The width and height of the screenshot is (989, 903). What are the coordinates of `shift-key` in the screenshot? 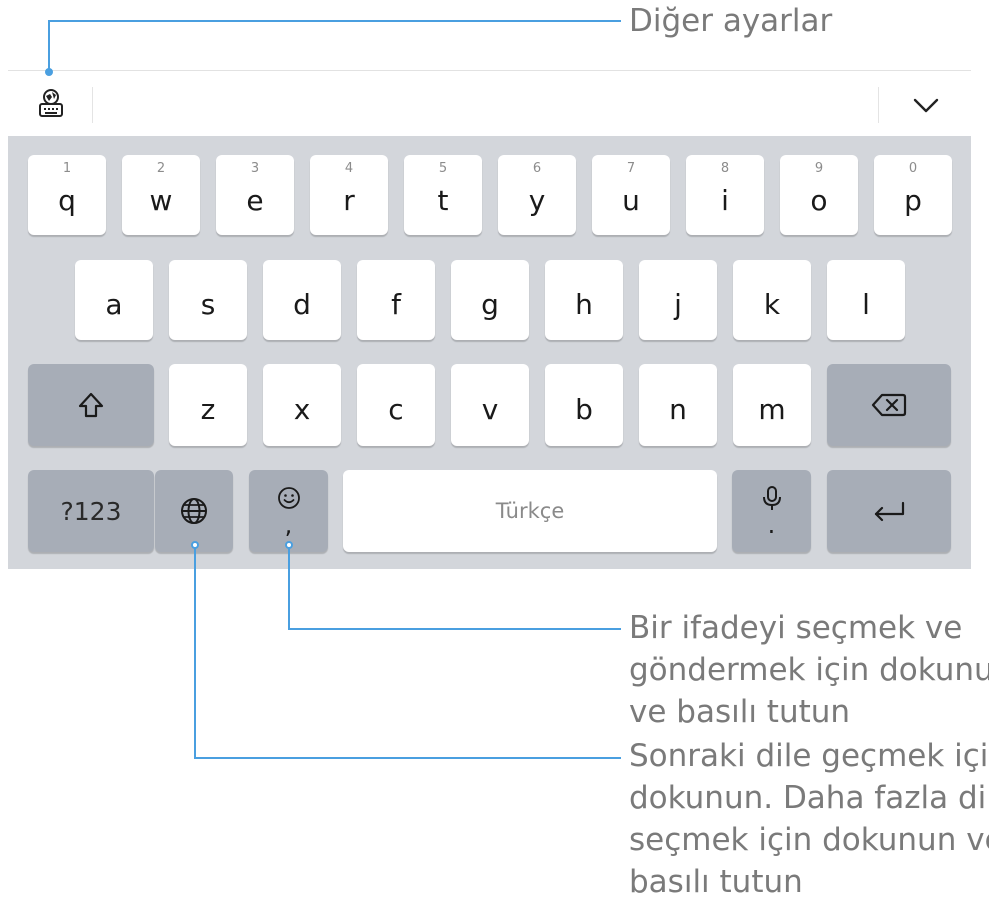 It's located at (91, 405).